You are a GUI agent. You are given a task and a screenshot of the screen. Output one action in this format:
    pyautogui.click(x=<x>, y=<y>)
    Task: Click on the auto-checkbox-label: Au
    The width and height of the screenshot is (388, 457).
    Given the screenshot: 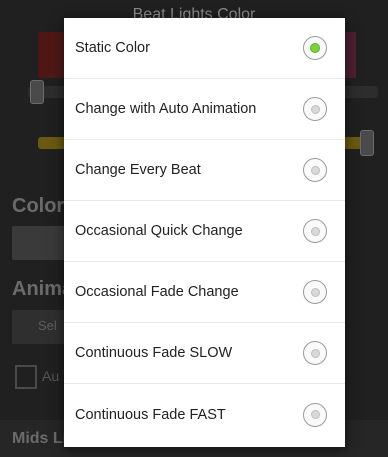 What is the action you would take?
    pyautogui.click(x=51, y=376)
    